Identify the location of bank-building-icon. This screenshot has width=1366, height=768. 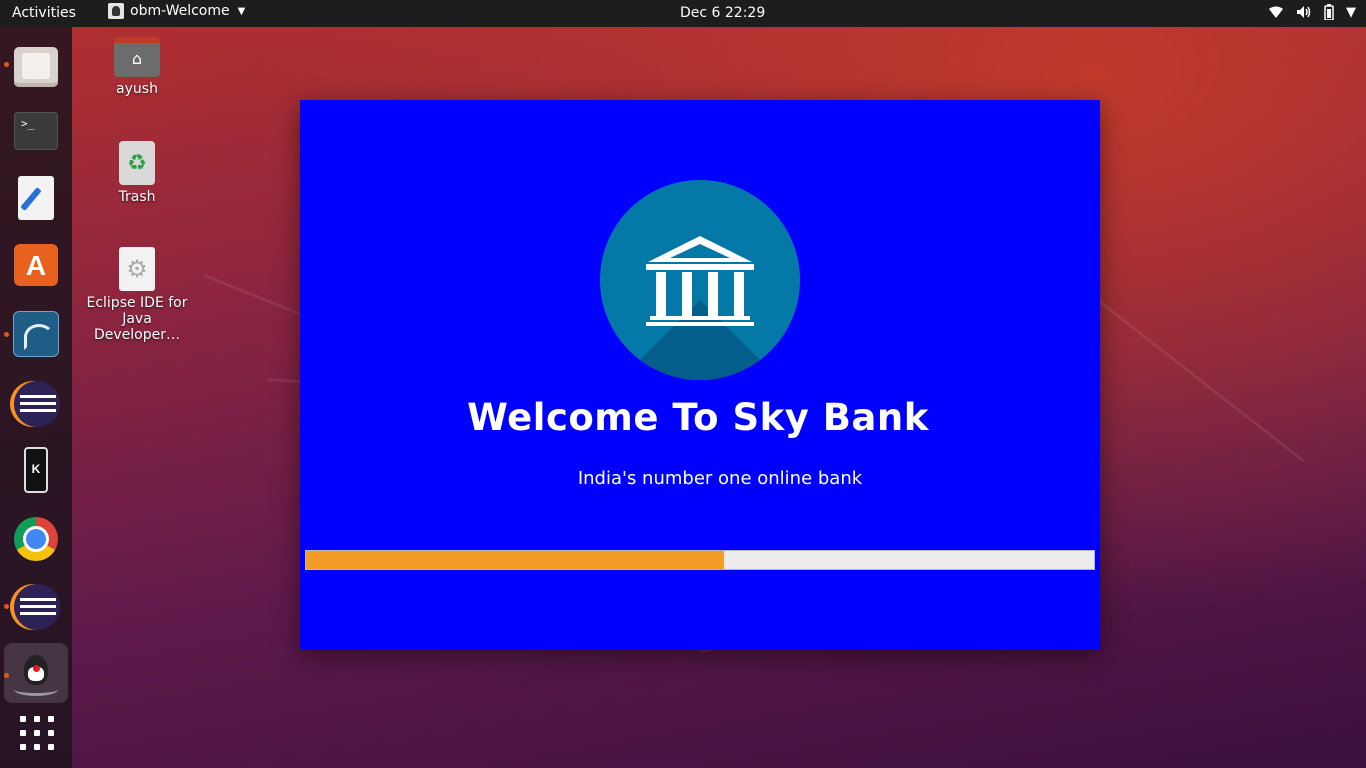
(700, 281).